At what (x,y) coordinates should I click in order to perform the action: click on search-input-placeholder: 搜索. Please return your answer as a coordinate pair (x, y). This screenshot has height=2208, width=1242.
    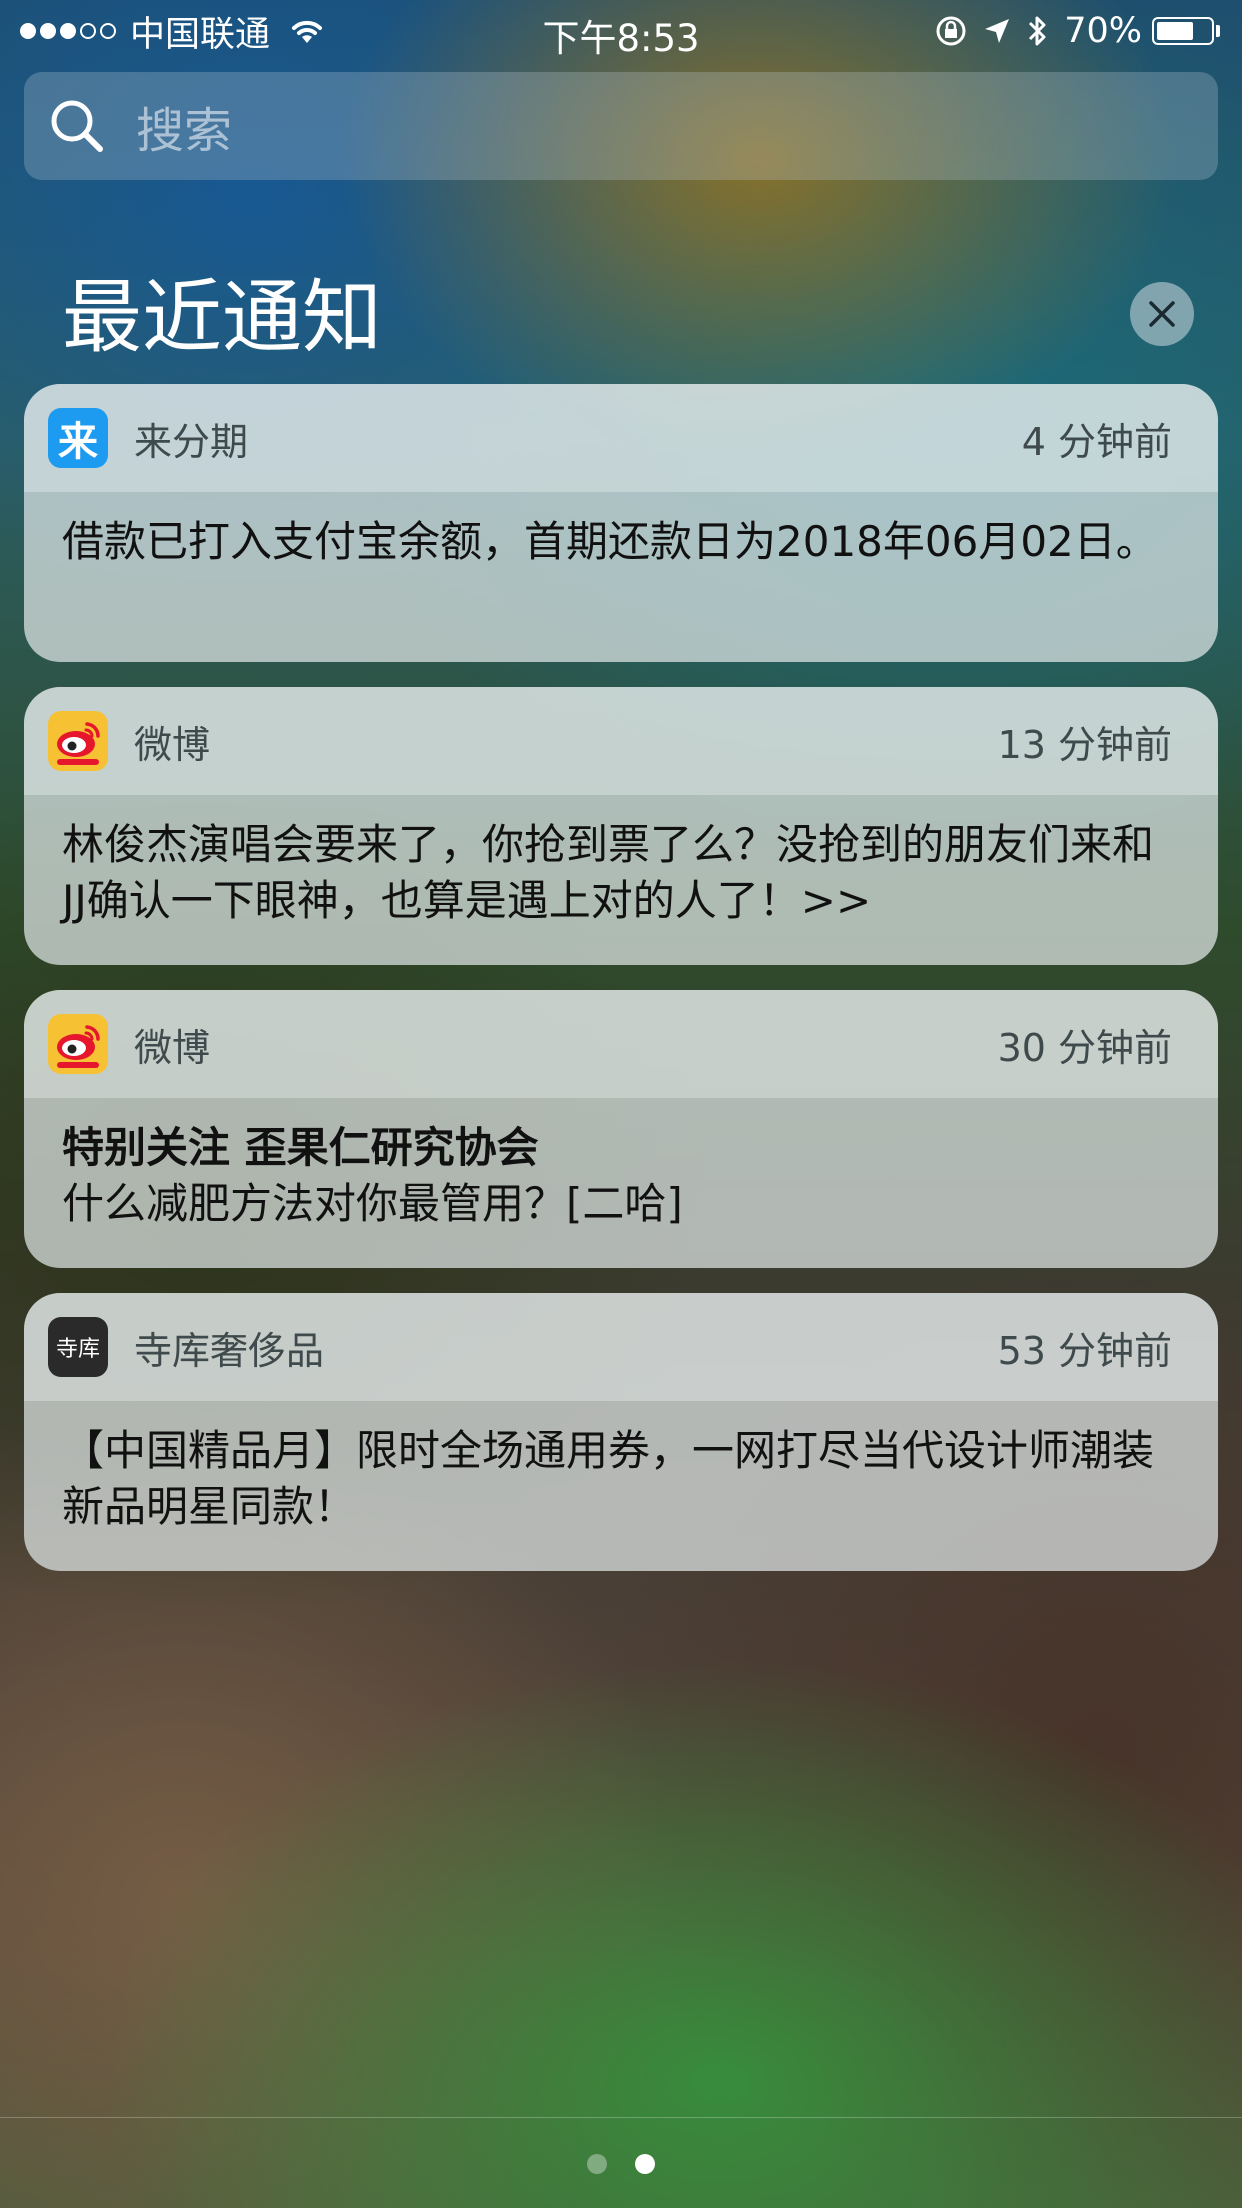
    Looking at the image, I should click on (184, 126).